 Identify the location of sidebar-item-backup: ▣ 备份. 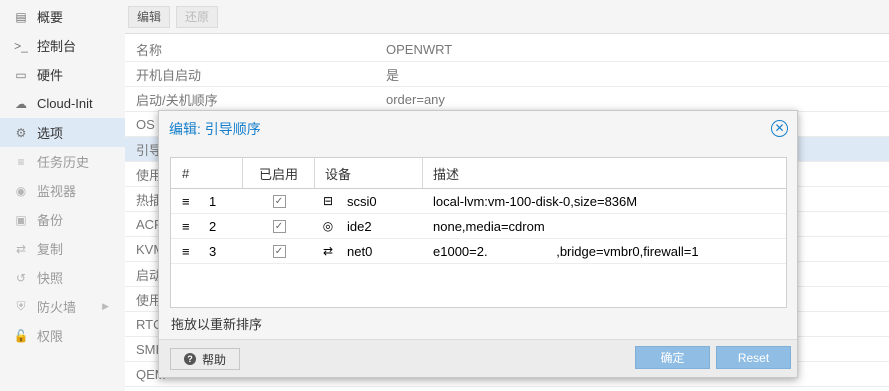
(62, 219).